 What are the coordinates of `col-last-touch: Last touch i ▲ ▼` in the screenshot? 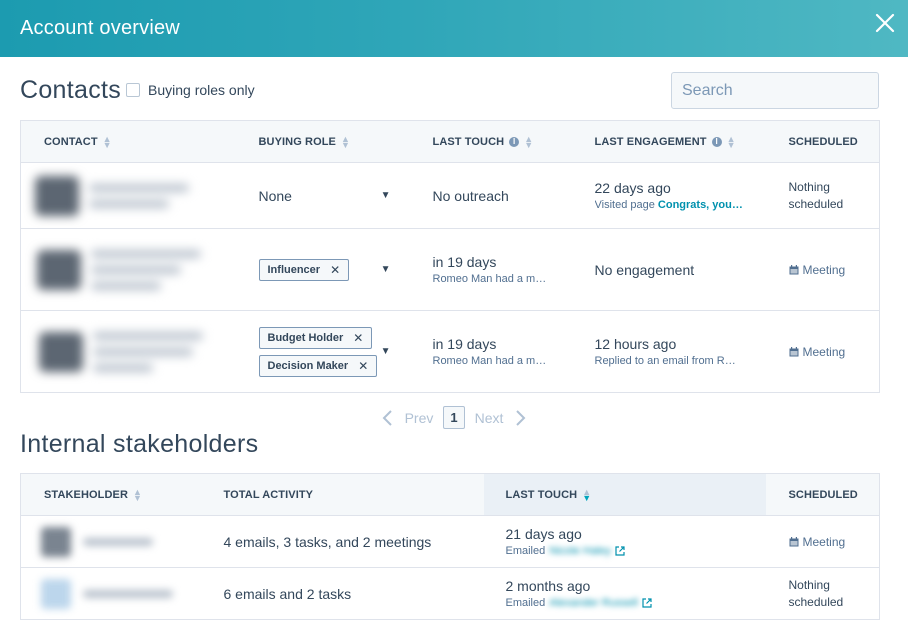 It's located at (489, 141).